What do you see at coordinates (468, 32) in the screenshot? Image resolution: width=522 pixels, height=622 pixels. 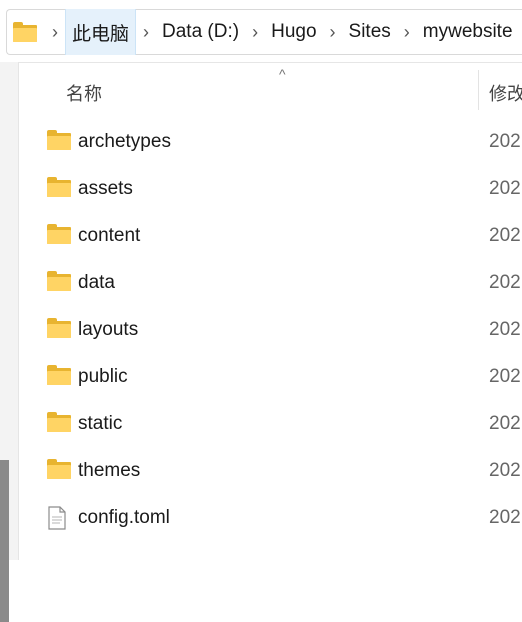 I see `breadcrumb-item-mywebsite: mywebsite` at bounding box center [468, 32].